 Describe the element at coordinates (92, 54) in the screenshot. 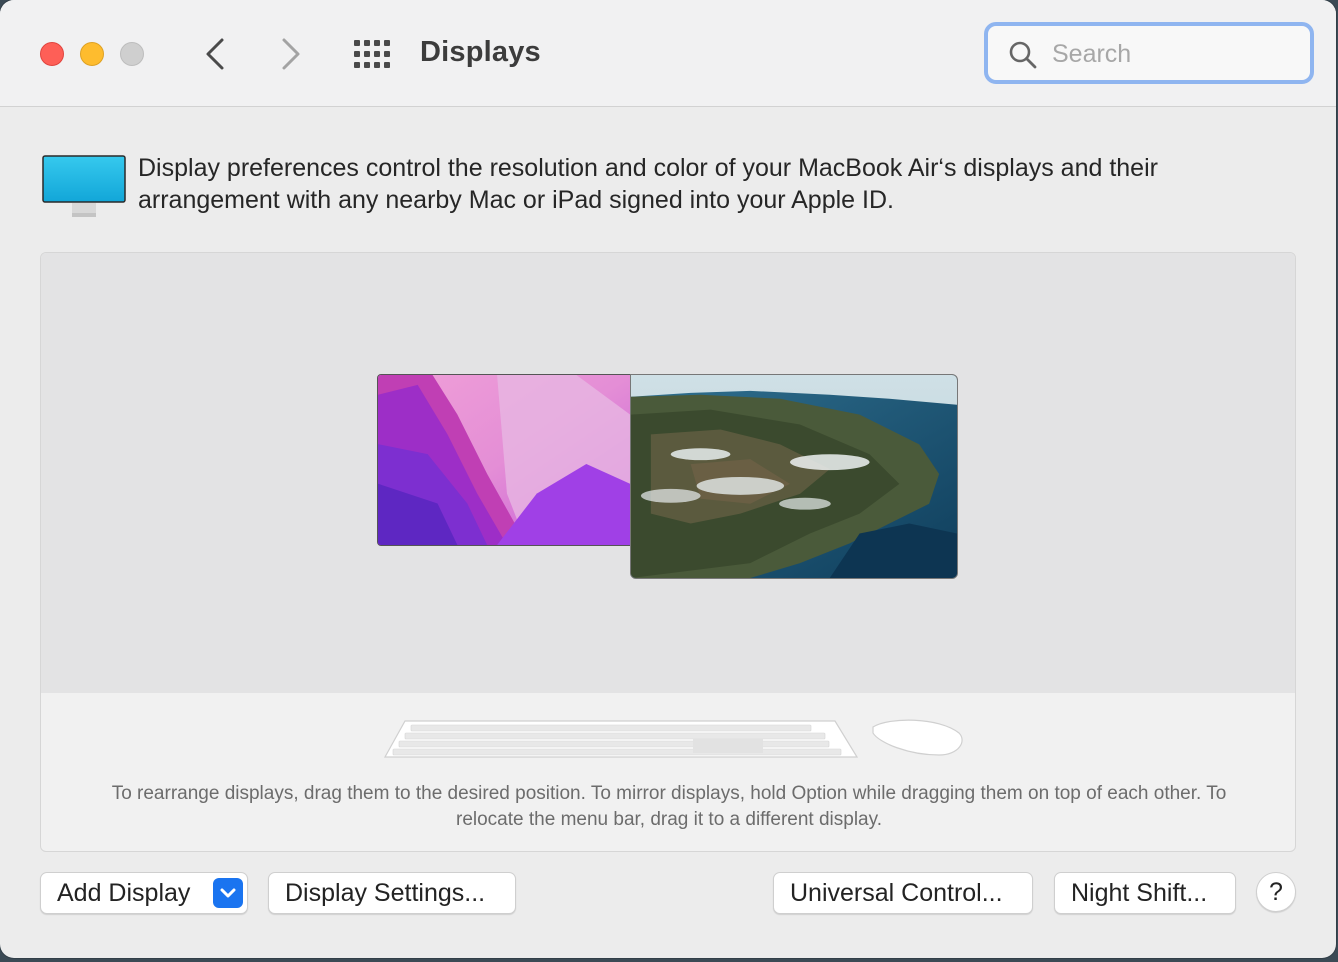

I see `minimize-icon` at that location.